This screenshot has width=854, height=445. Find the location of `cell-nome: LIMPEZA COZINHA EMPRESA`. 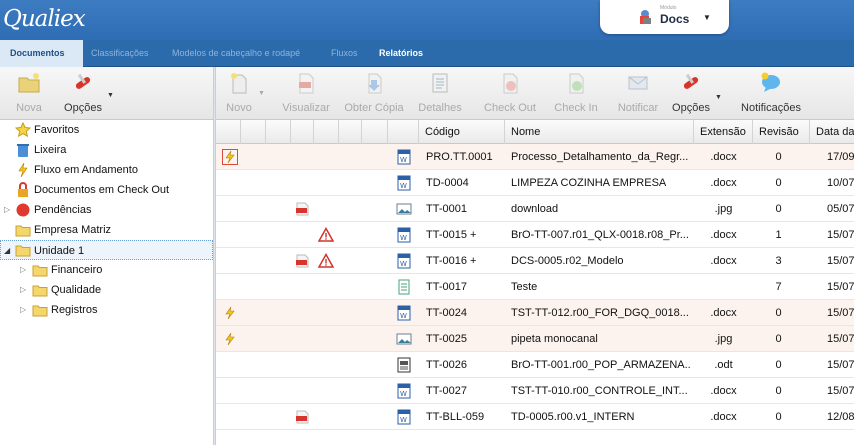

cell-nome: LIMPEZA COZINHA EMPRESA is located at coordinates (589, 183).